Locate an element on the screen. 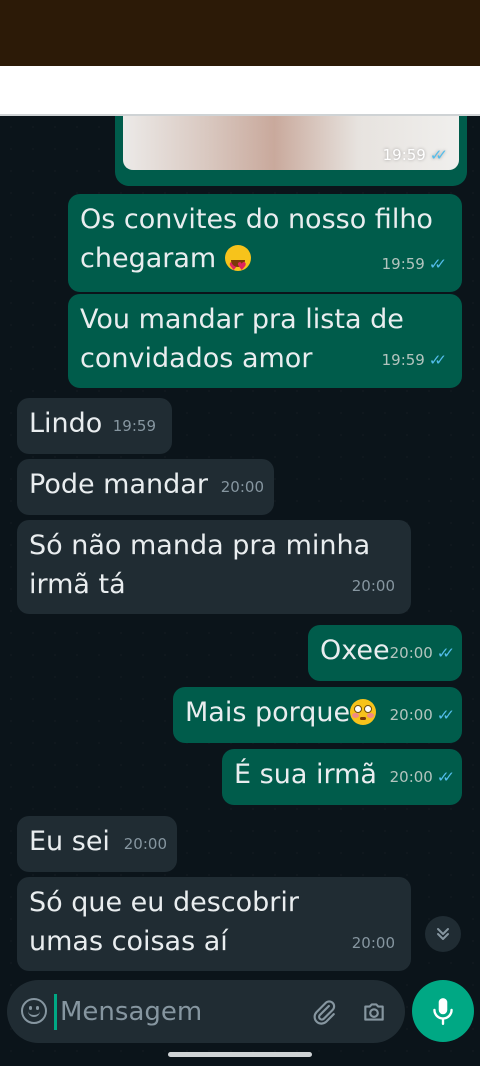  message-text: Só que eu descobrir umas coisas aí is located at coordinates (168, 922).